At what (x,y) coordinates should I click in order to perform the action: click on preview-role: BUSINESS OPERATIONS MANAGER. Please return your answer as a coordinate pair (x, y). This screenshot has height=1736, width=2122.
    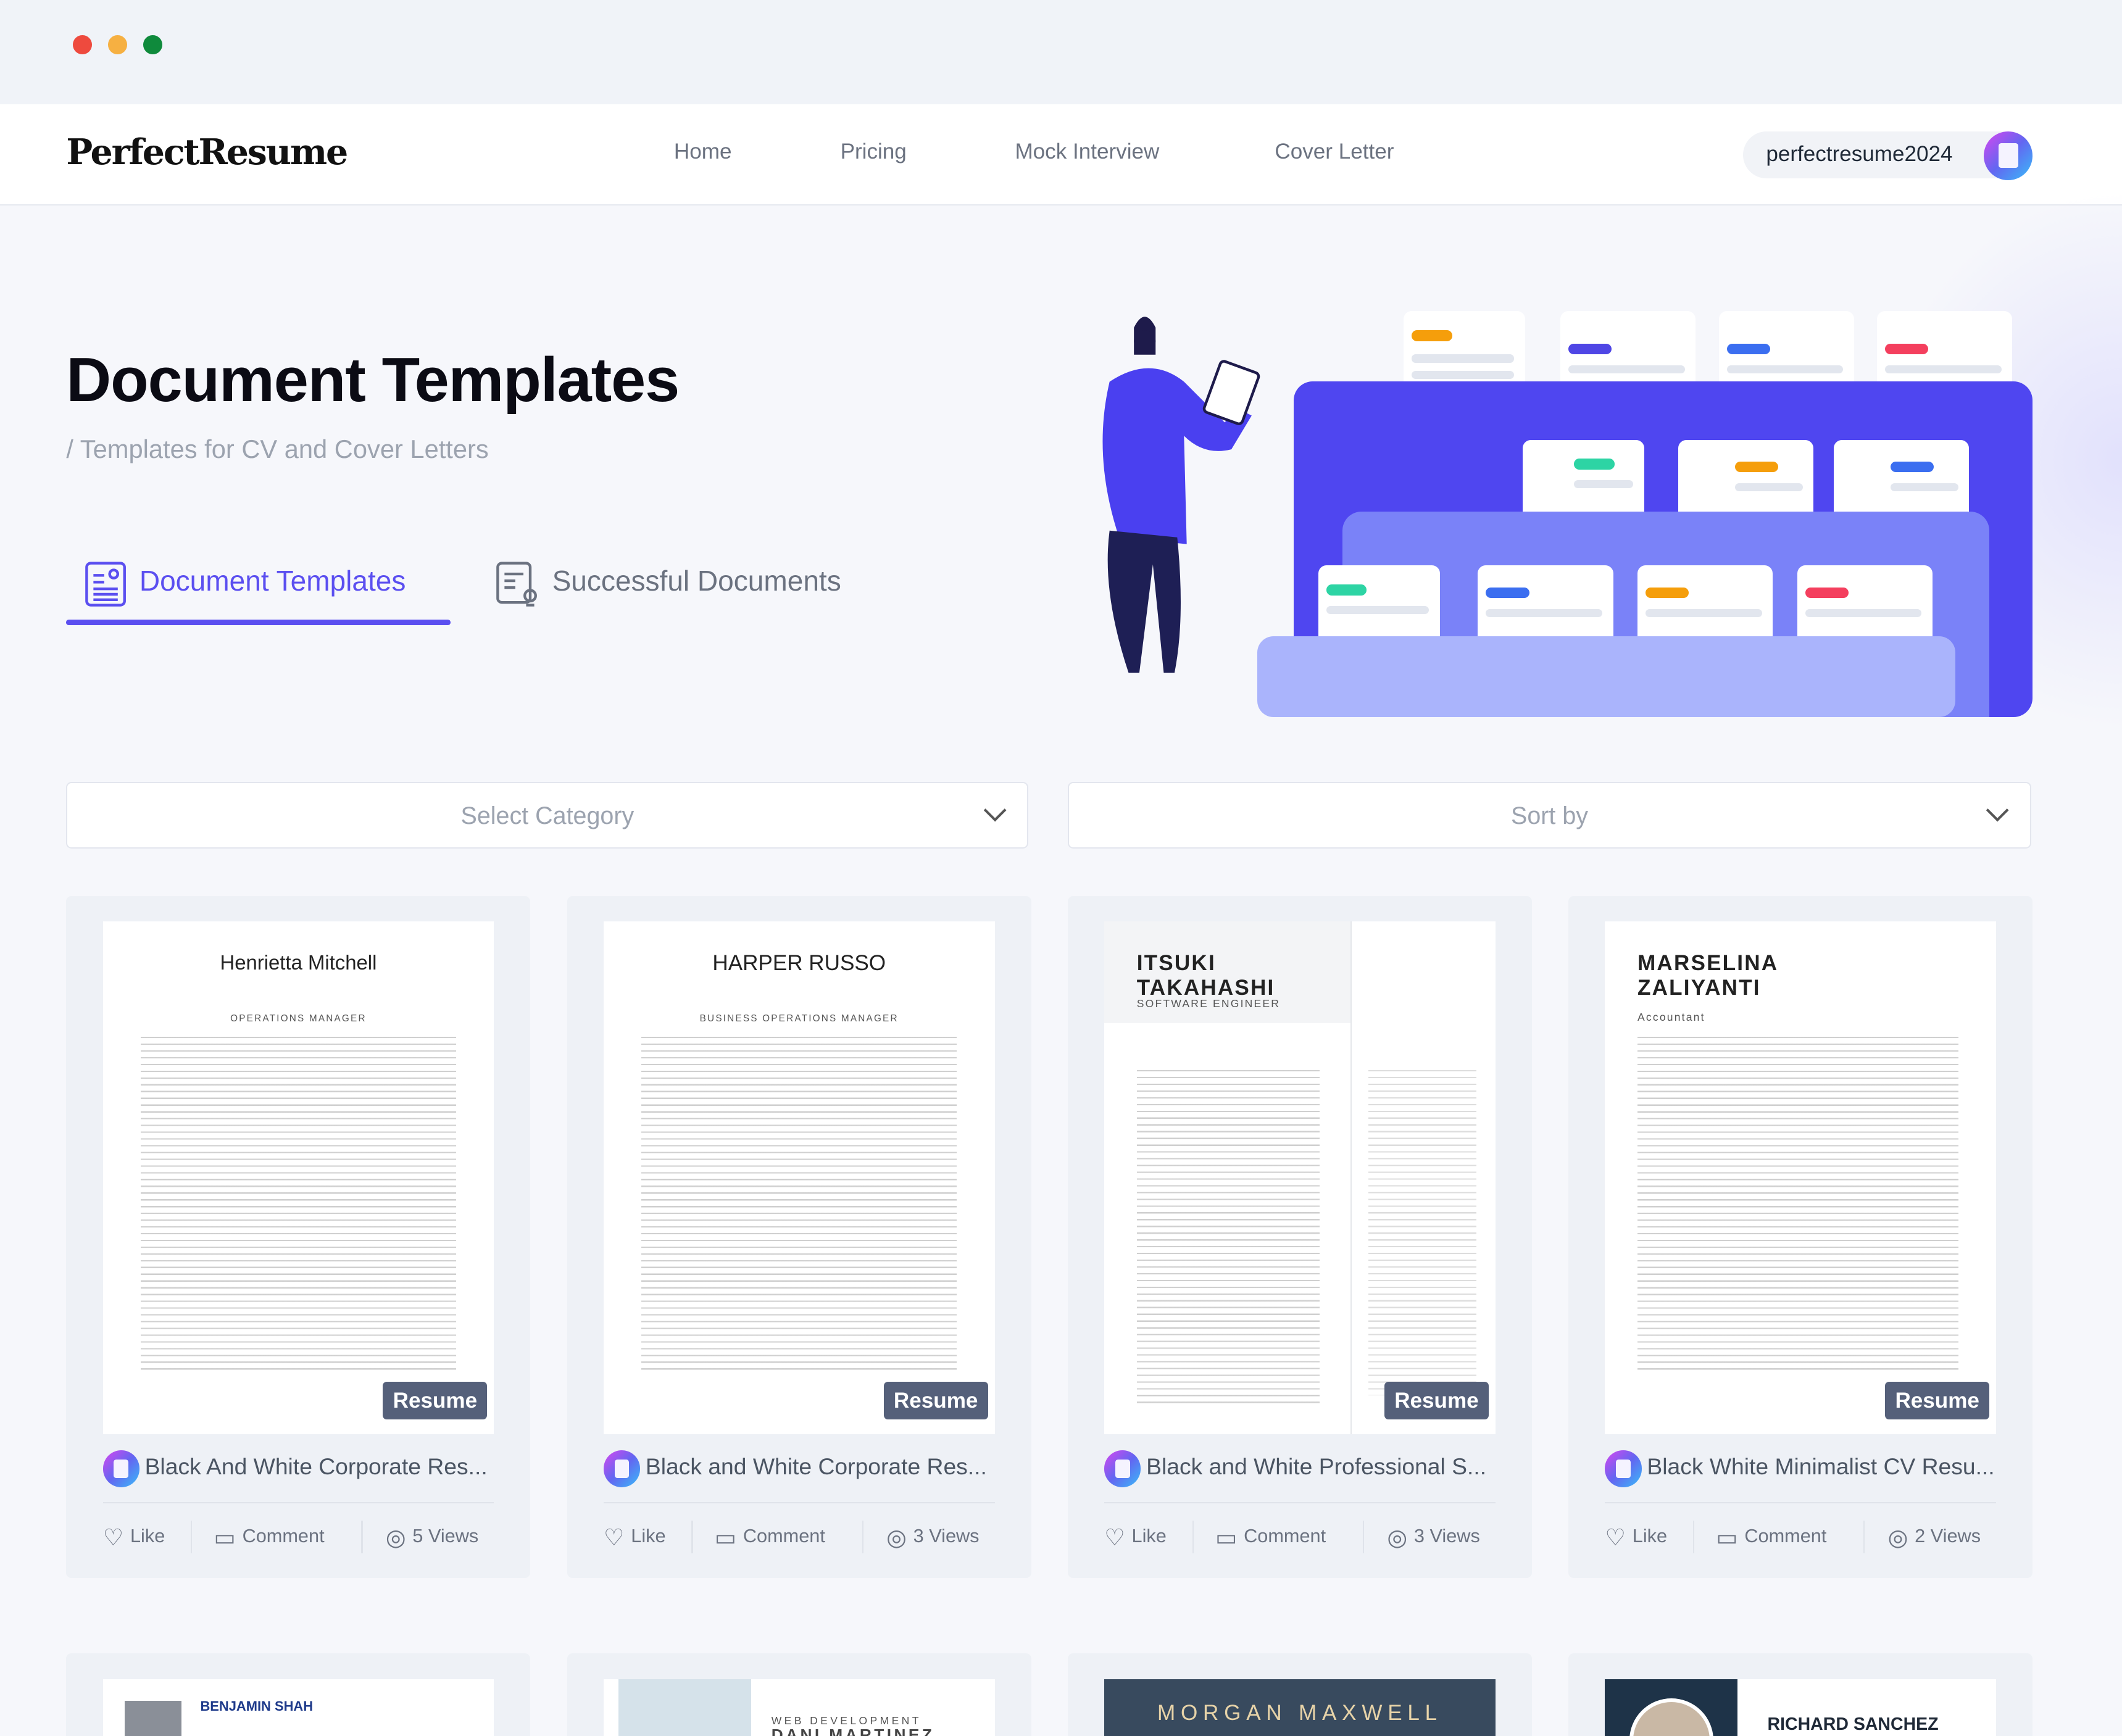
    Looking at the image, I should click on (799, 1018).